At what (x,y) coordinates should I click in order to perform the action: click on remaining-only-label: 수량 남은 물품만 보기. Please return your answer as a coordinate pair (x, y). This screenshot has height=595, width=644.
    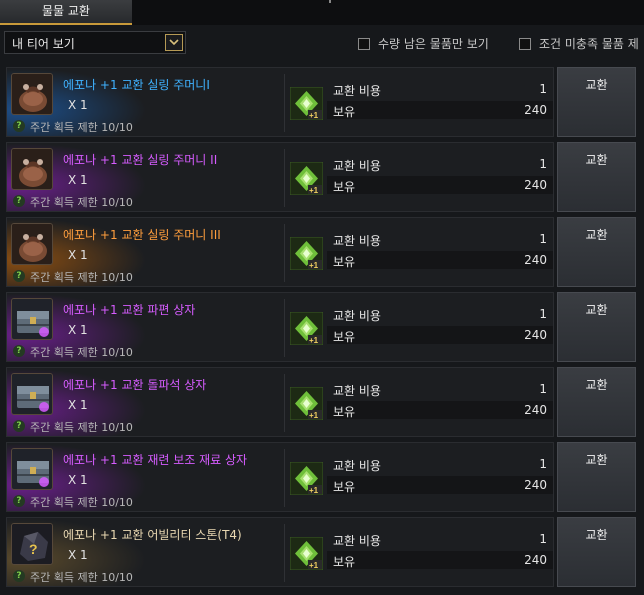
    Looking at the image, I should click on (433, 44).